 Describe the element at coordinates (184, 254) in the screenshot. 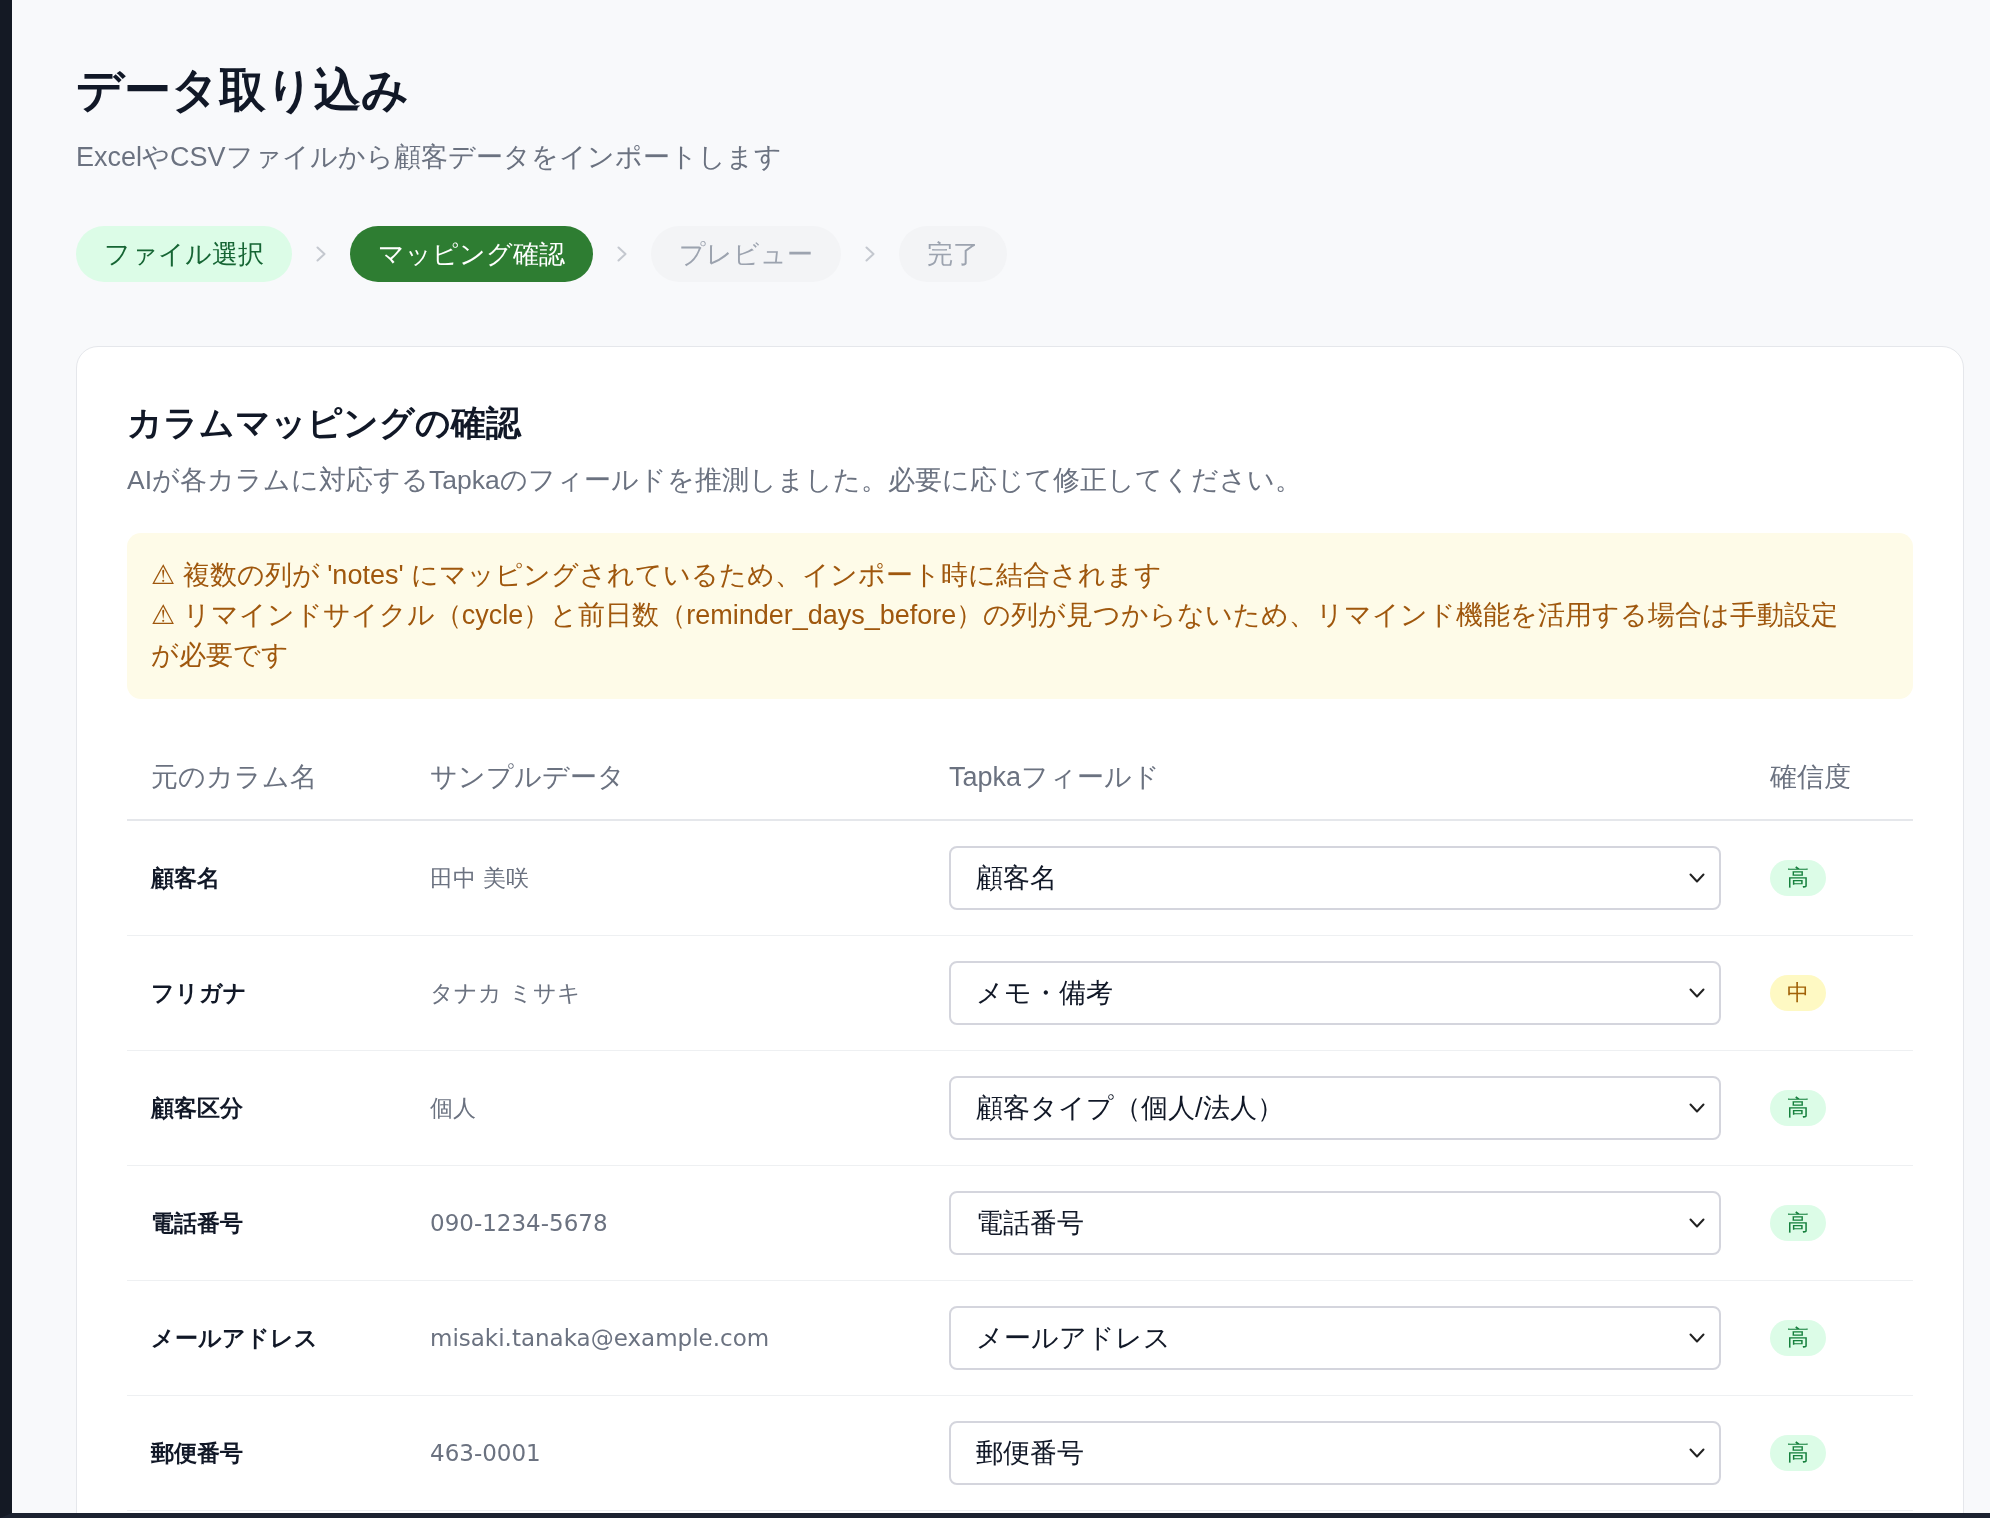

I see `step-indicator: ファイル選択` at that location.